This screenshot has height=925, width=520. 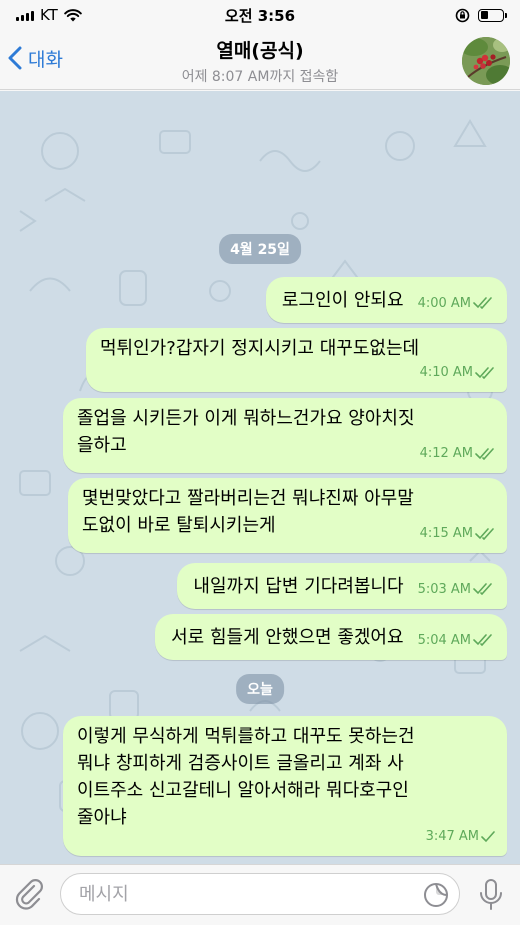 What do you see at coordinates (342, 300) in the screenshot?
I see `message-text: 로그인이 안되요` at bounding box center [342, 300].